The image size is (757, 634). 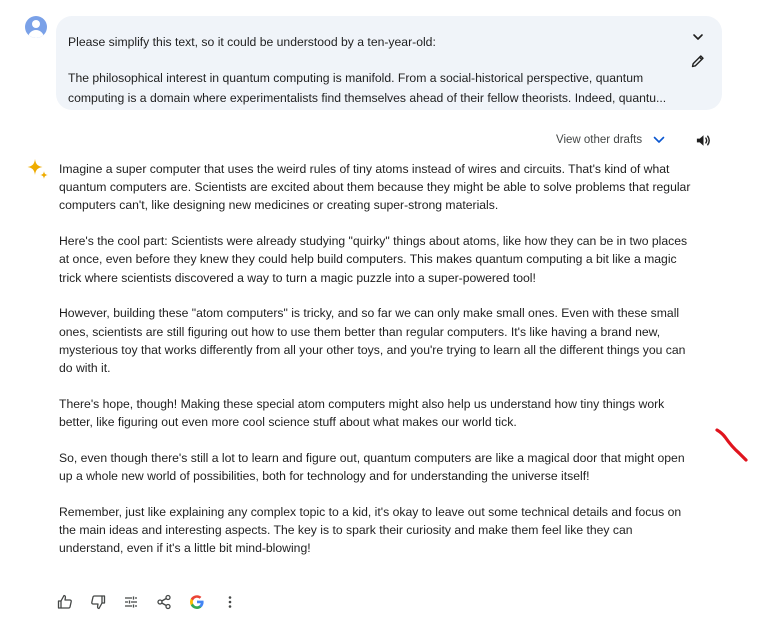 I want to click on red-pen-mark, so click(x=731, y=445).